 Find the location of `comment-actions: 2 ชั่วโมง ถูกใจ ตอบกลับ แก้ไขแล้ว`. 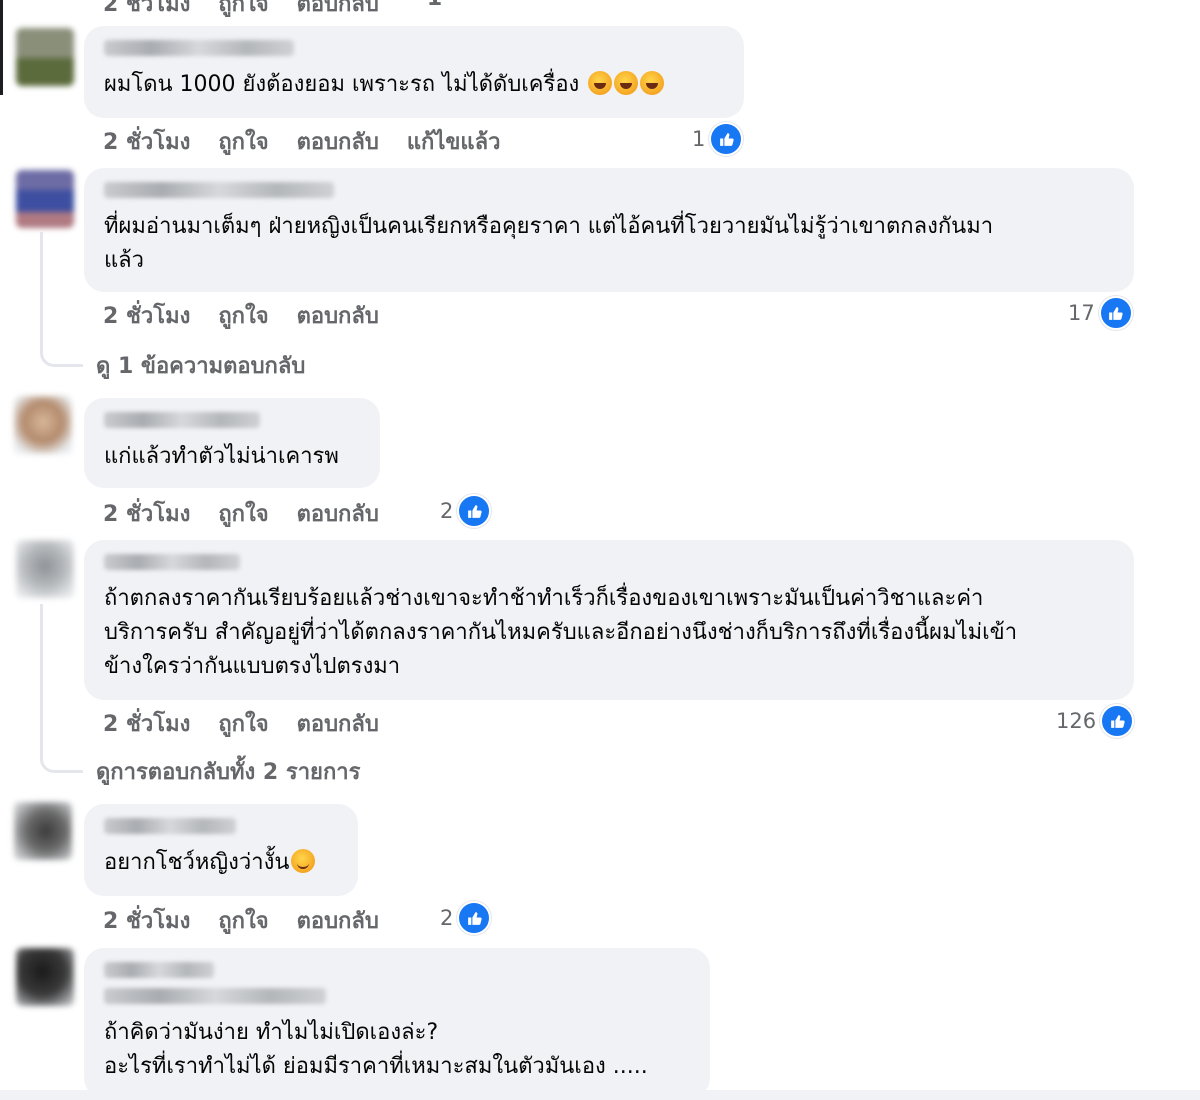

comment-actions: 2 ชั่วโมง ถูกใจ ตอบกลับ แก้ไขแล้ว is located at coordinates (301, 141).